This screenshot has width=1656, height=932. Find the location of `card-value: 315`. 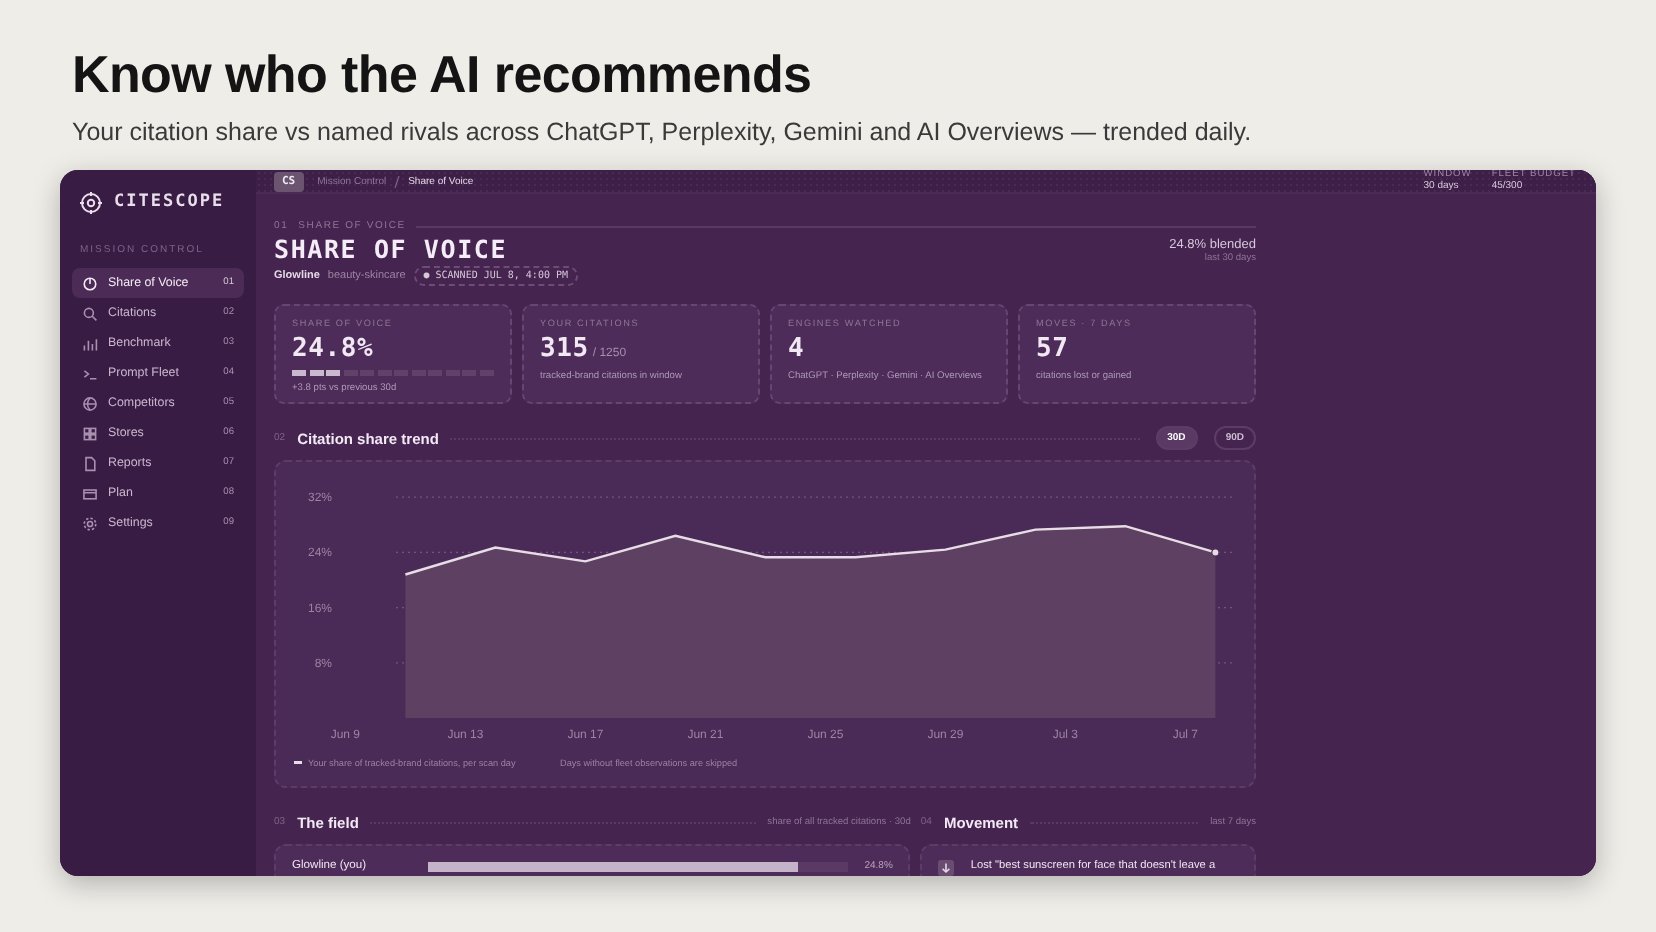

card-value: 315 is located at coordinates (564, 349).